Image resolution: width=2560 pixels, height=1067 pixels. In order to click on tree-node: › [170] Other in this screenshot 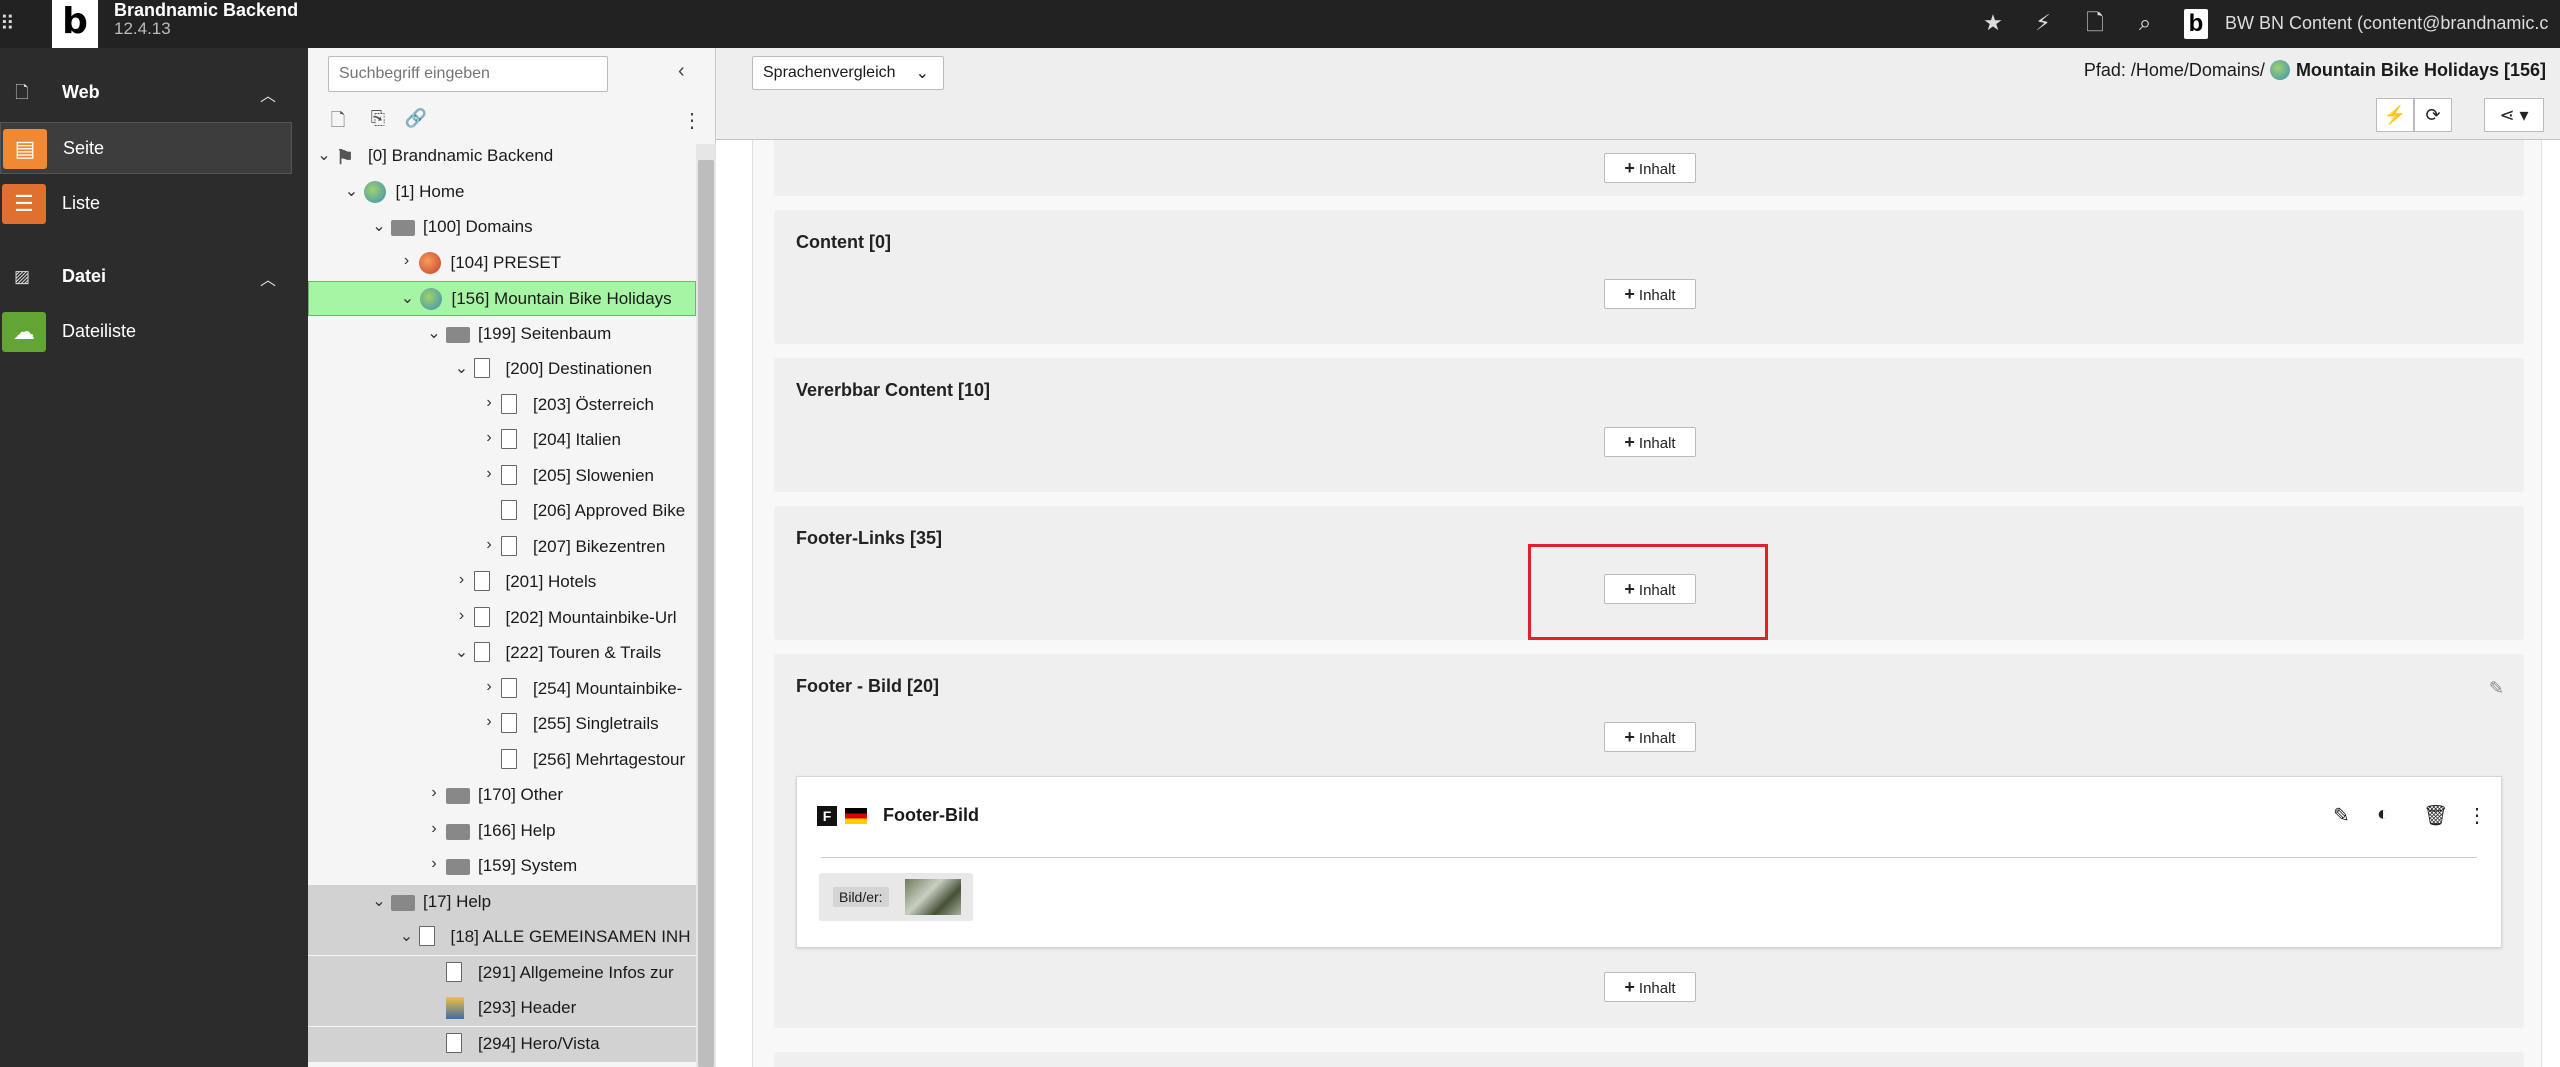, I will do `click(502, 795)`.